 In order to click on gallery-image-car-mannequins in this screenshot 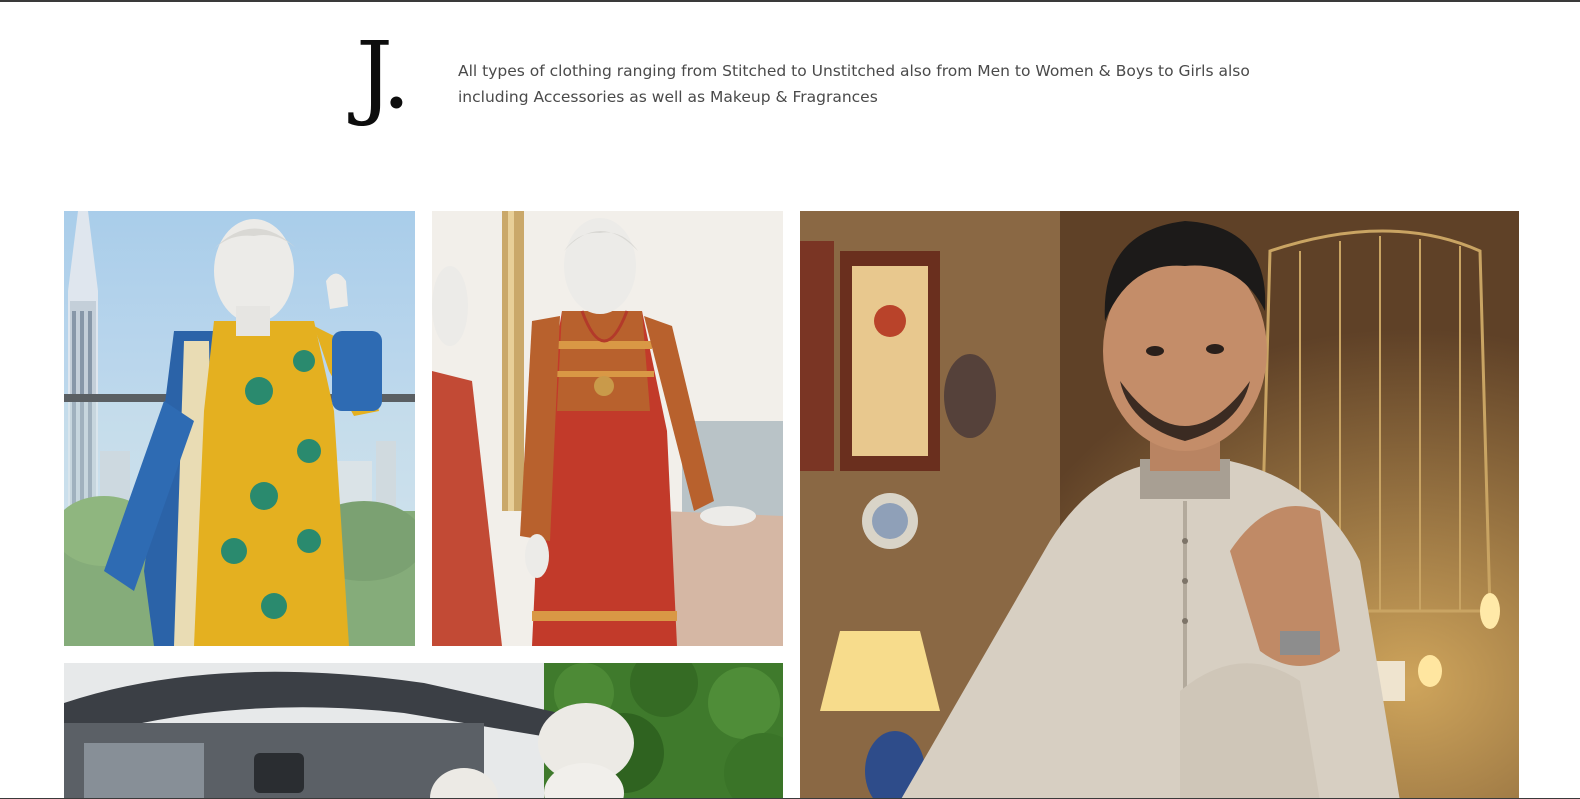, I will do `click(423, 731)`.